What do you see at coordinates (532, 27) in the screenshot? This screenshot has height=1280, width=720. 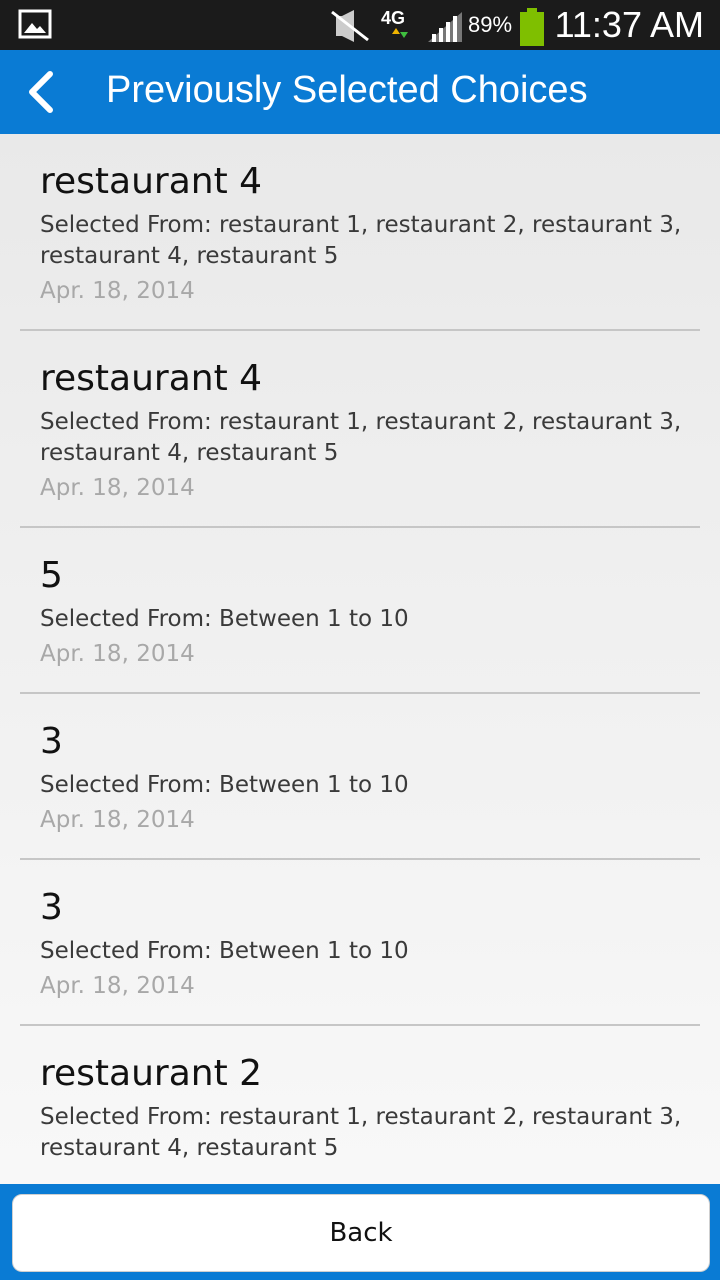 I see `battery-icon` at bounding box center [532, 27].